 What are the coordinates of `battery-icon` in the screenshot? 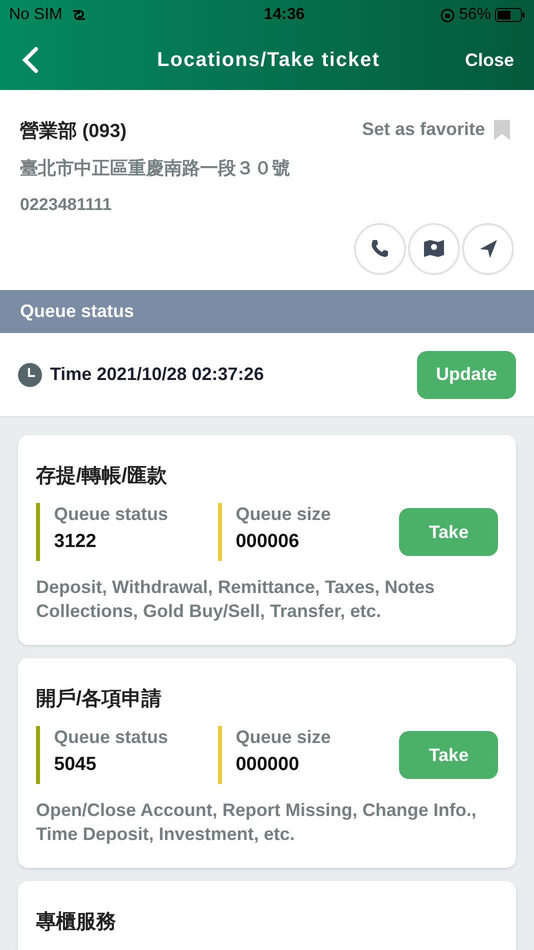 It's located at (509, 15).